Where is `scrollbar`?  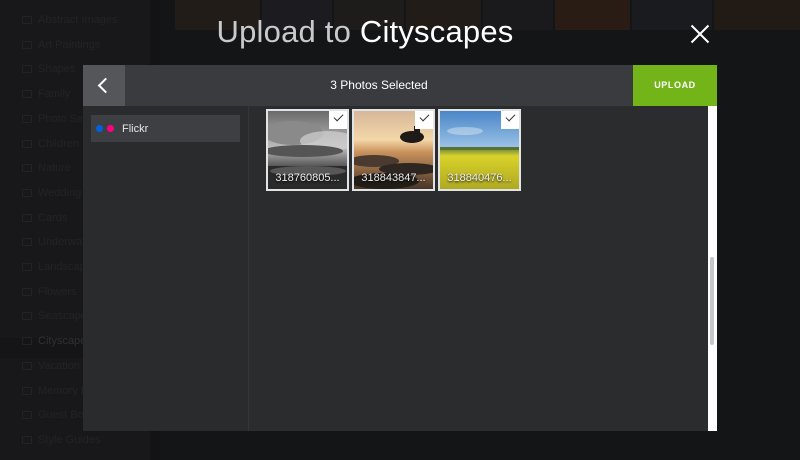
scrollbar is located at coordinates (712, 268).